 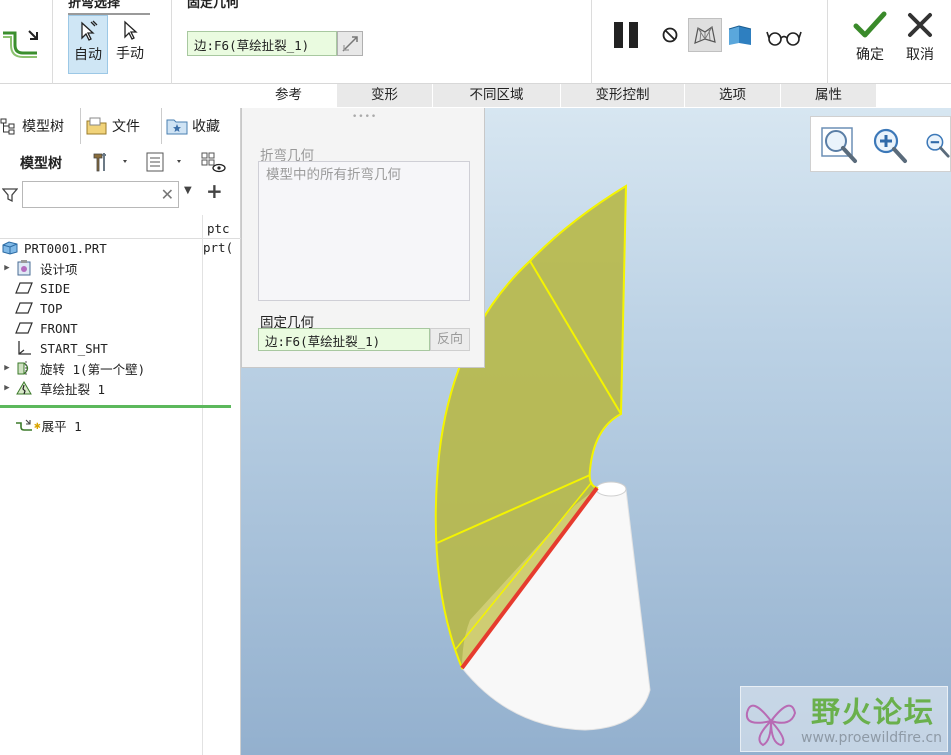 I want to click on model-tree-header: 模型树, so click(x=41, y=164).